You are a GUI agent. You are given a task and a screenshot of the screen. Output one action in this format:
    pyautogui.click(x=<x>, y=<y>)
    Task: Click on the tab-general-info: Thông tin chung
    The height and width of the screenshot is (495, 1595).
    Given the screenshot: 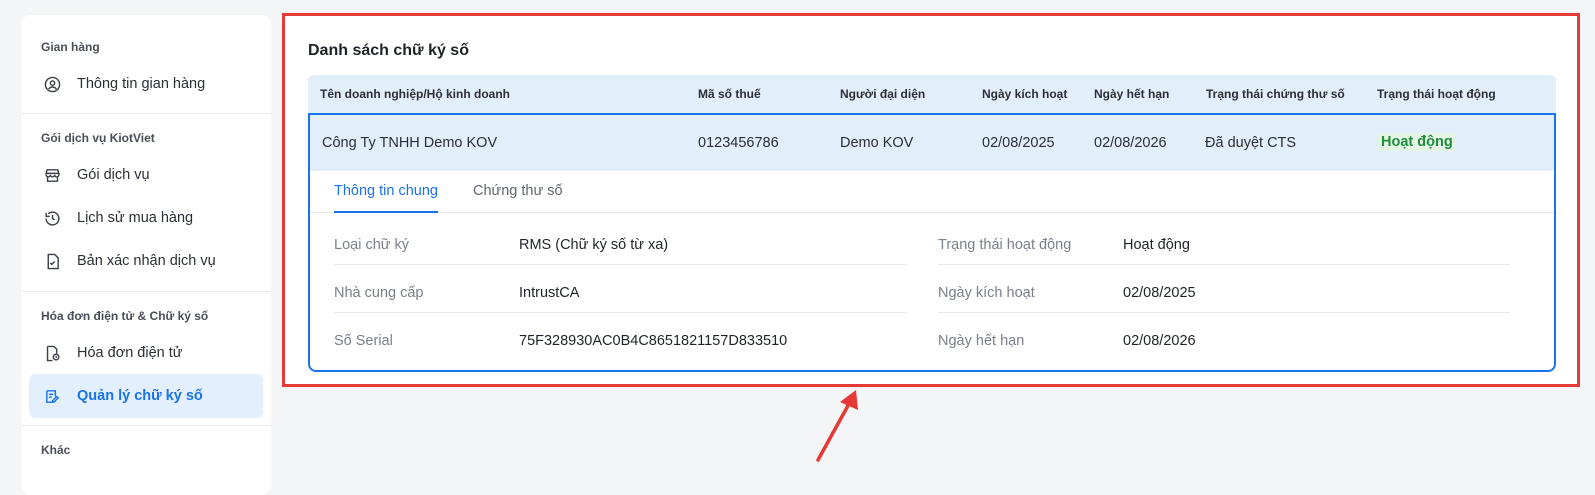 What is the action you would take?
    pyautogui.click(x=386, y=198)
    